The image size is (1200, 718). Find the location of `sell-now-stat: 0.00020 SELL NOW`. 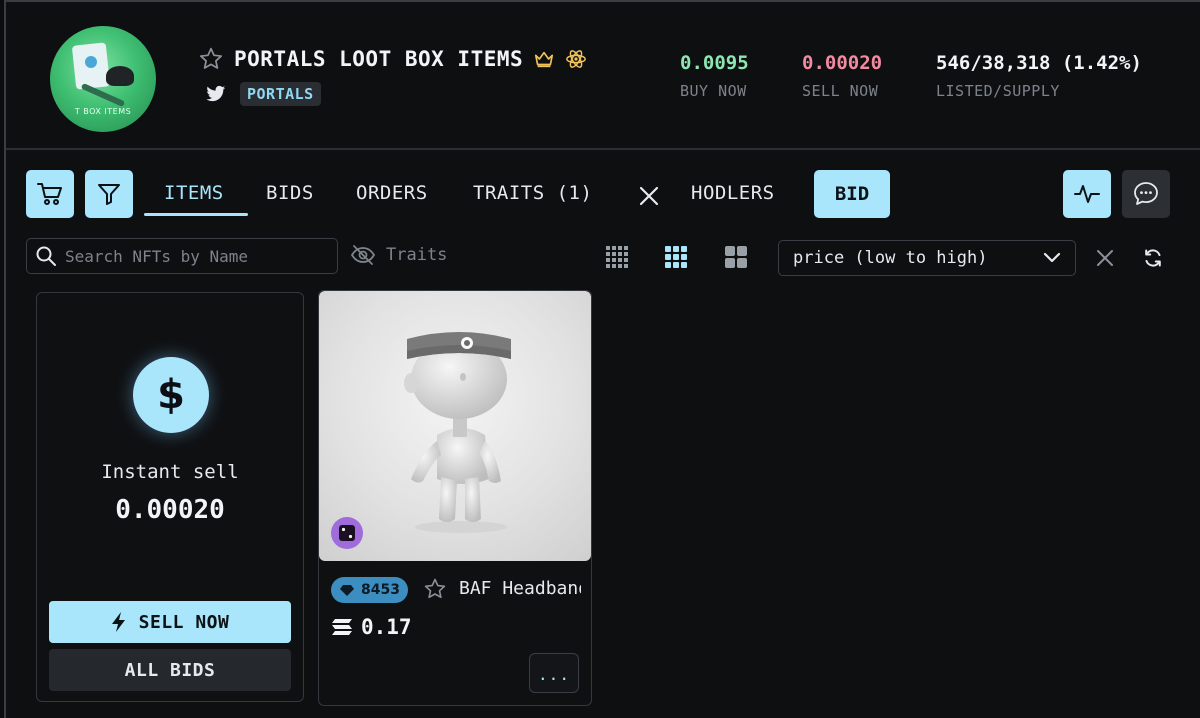

sell-now-stat: 0.00020 SELL NOW is located at coordinates (842, 76).